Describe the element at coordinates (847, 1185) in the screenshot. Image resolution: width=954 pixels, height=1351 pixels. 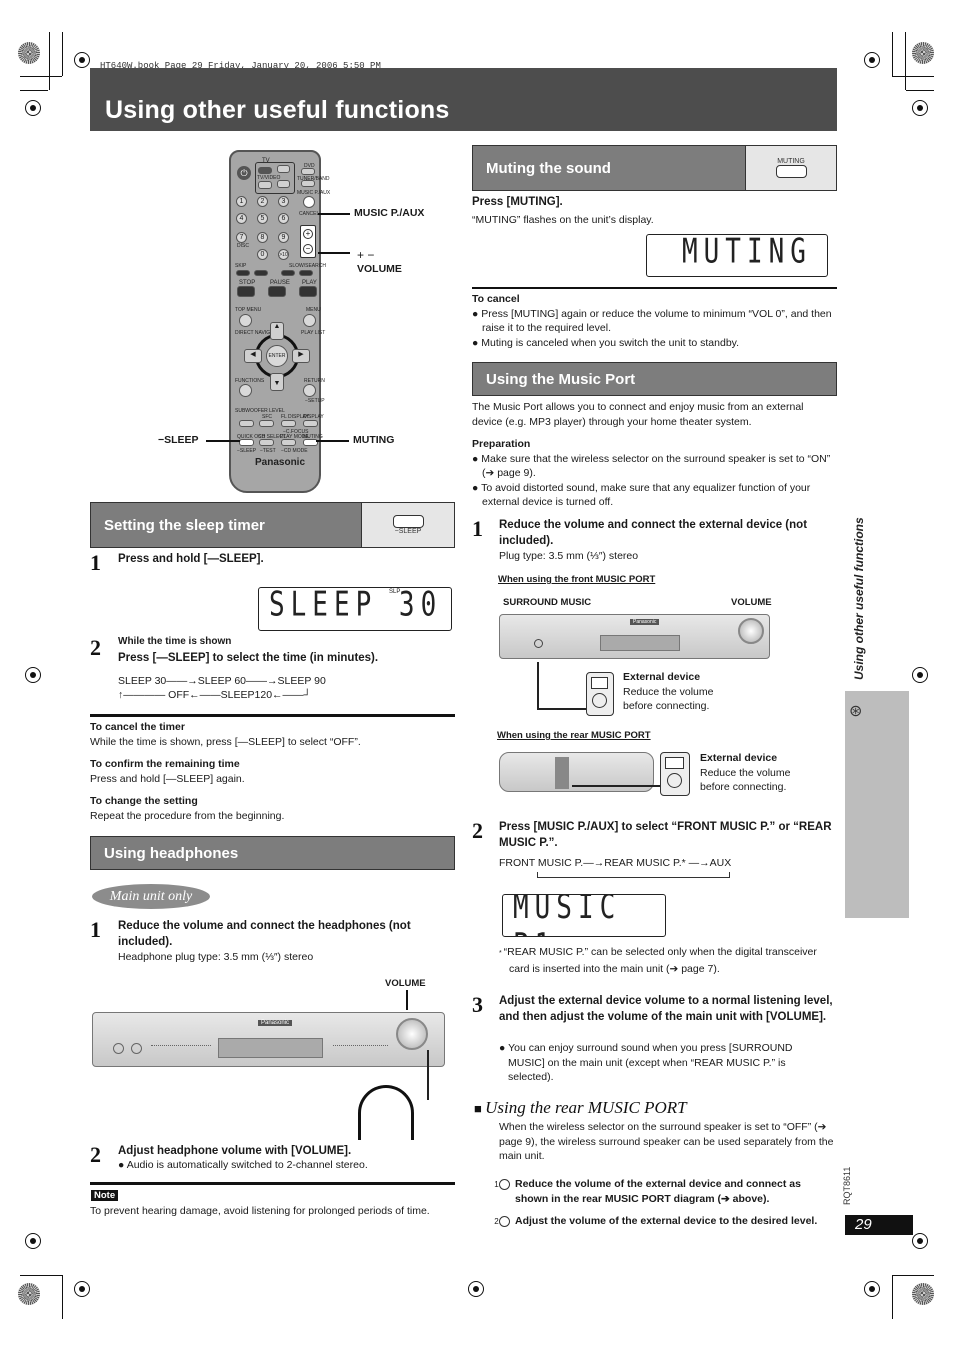
I see `document-code: RQT8611` at that location.